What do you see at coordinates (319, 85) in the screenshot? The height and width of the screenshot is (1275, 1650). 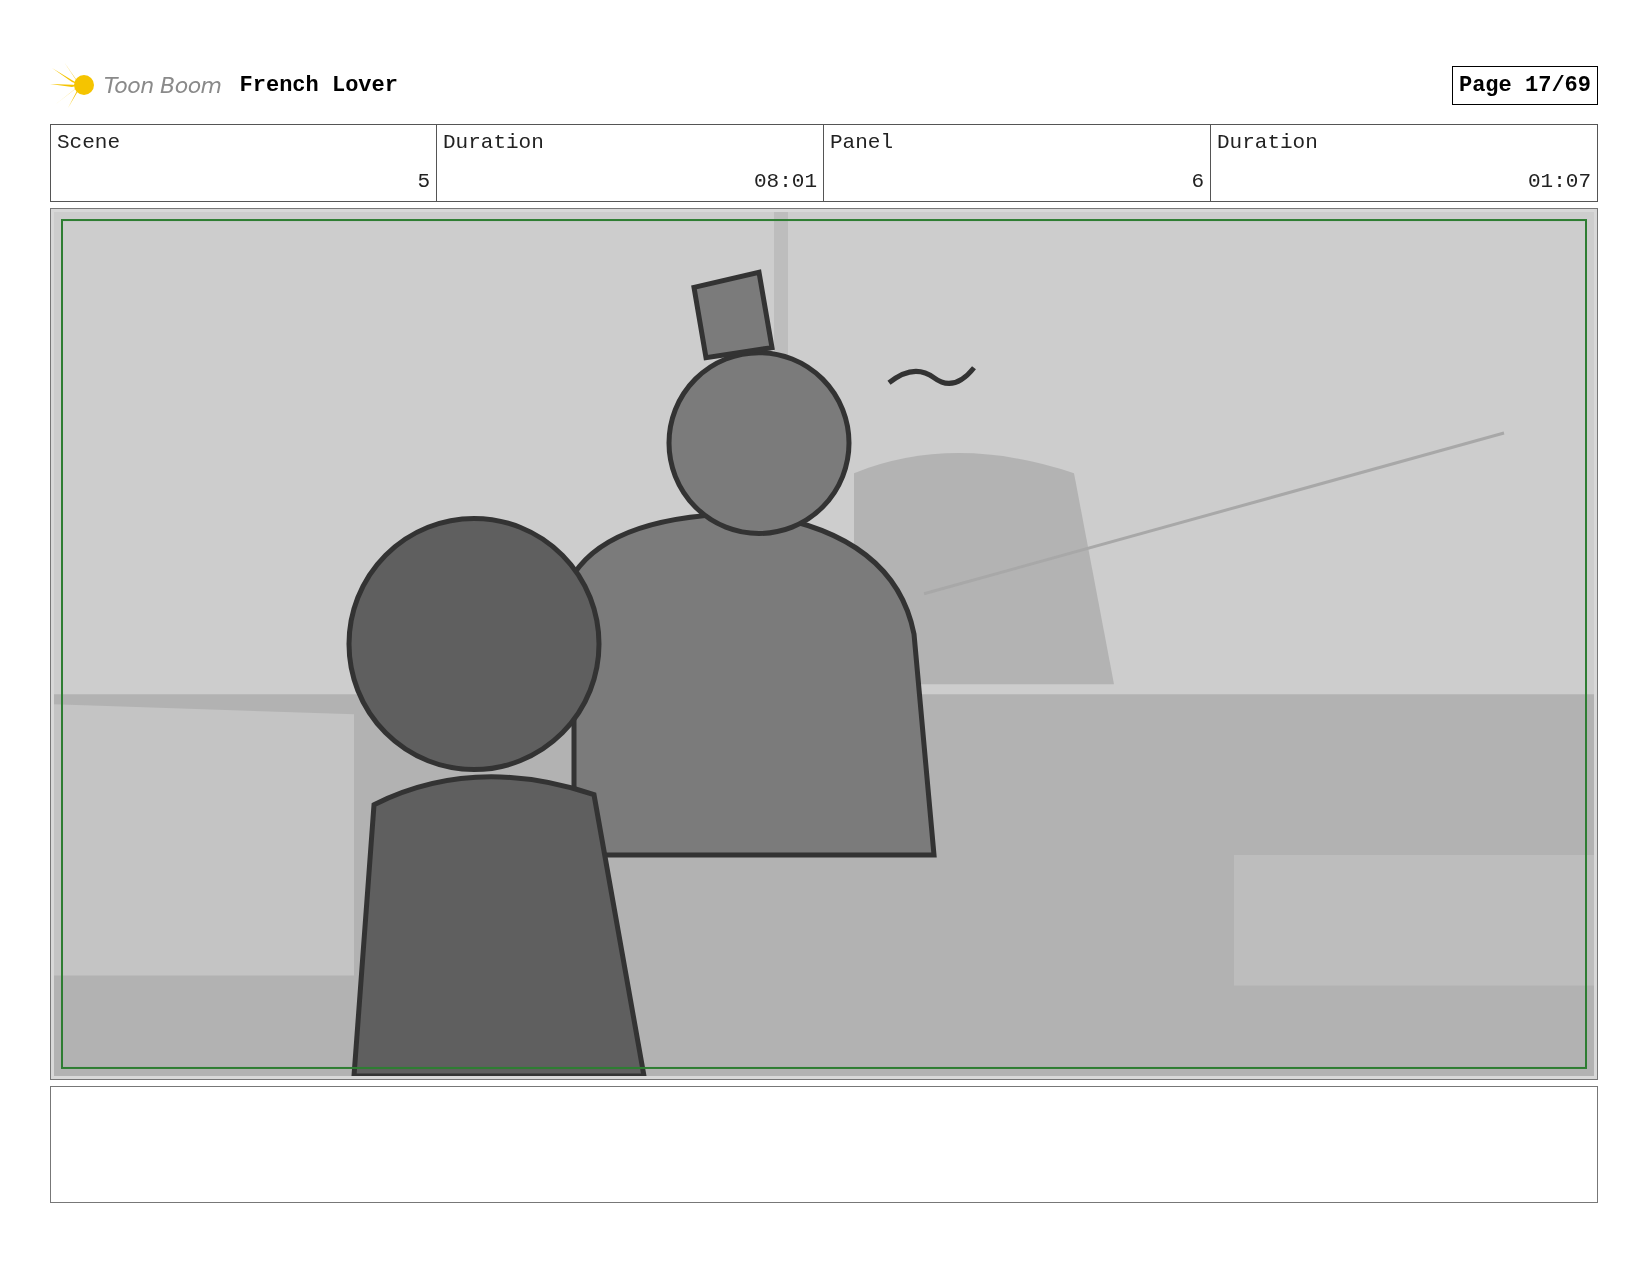 I see `storyboard-title: French Lover` at bounding box center [319, 85].